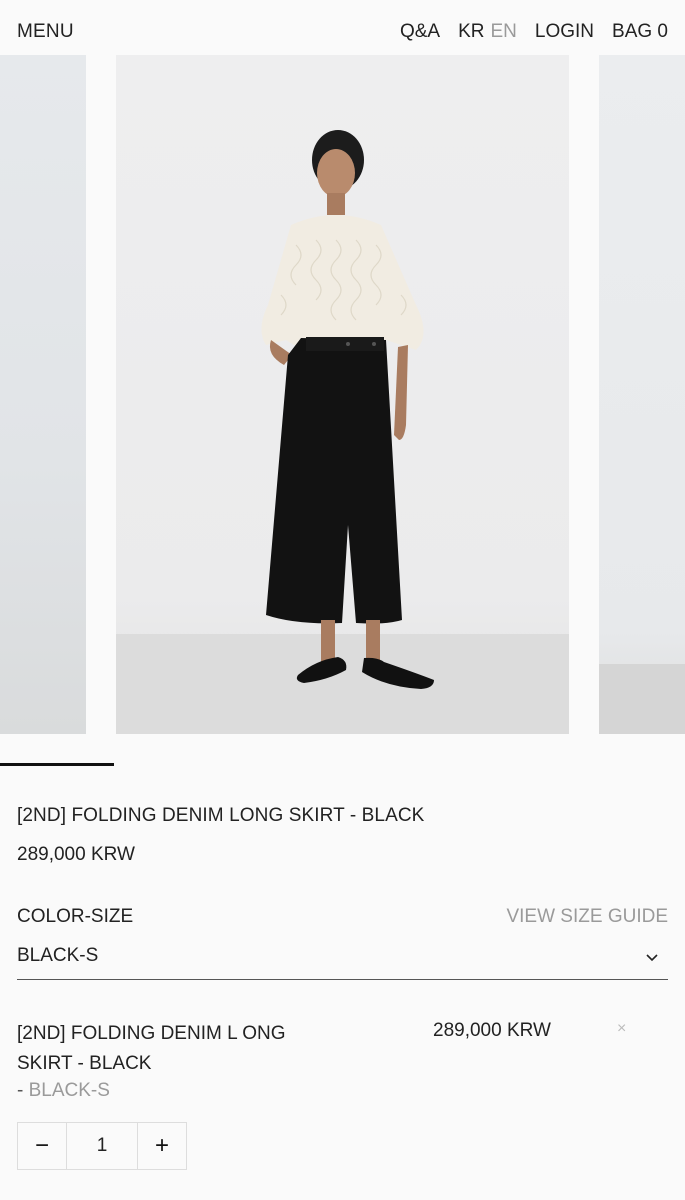  What do you see at coordinates (564, 32) in the screenshot?
I see `login-link: LOGIN` at bounding box center [564, 32].